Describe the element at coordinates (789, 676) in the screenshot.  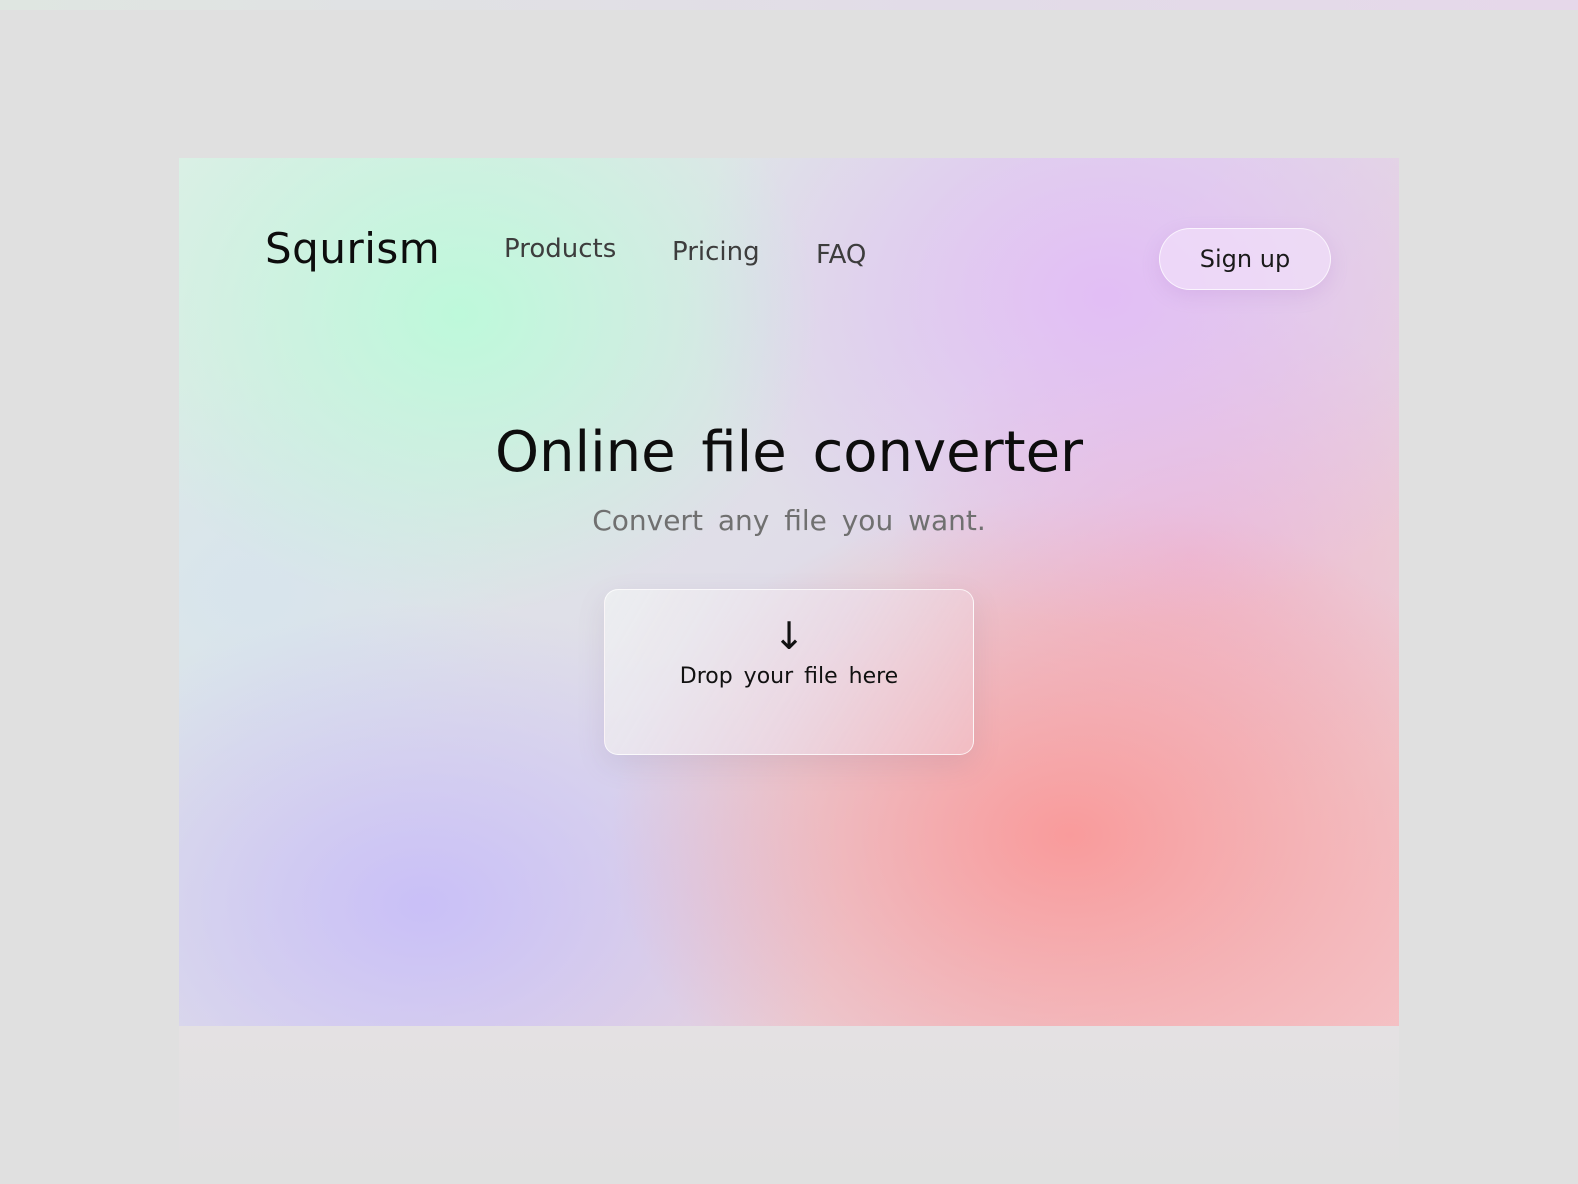
I see `drop-zone-label: Drop your file here` at that location.